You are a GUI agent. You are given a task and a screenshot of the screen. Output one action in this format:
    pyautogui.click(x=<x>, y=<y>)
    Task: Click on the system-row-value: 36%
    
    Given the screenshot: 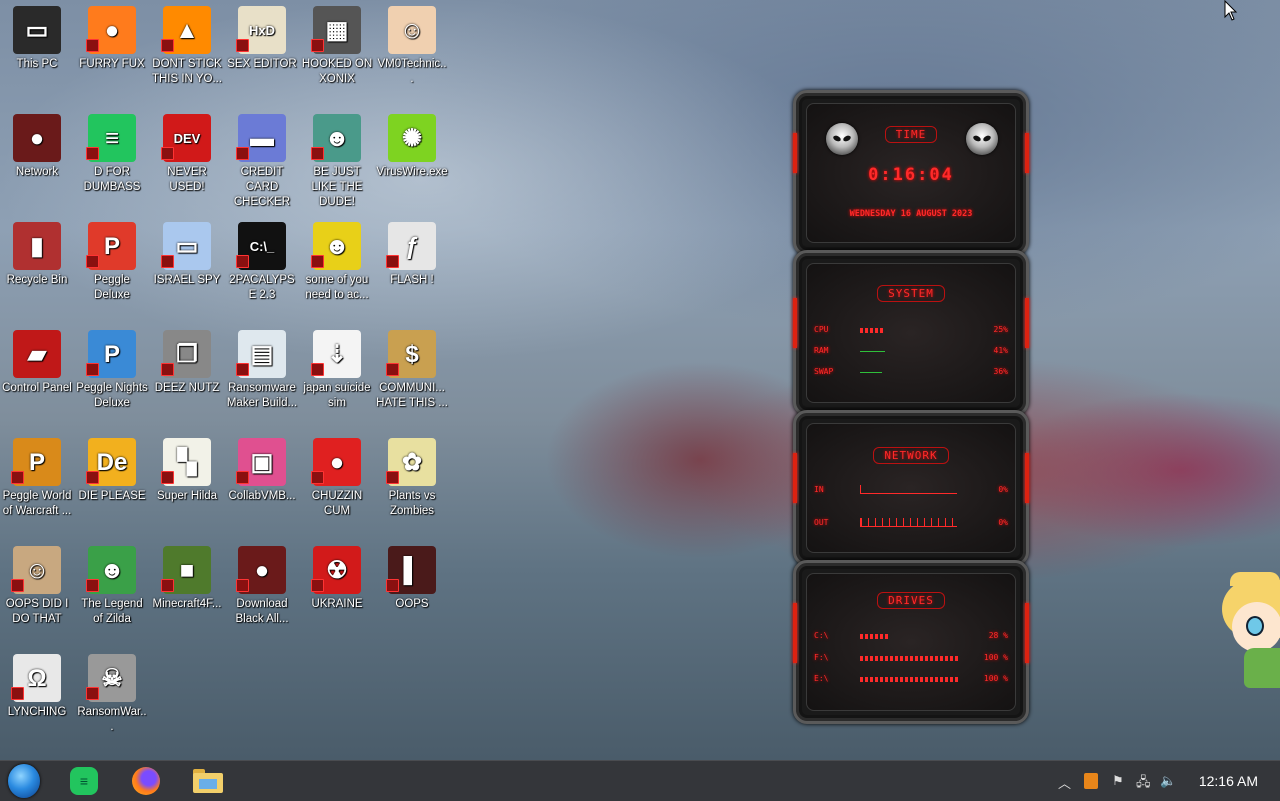 What is the action you would take?
    pyautogui.click(x=1000, y=371)
    